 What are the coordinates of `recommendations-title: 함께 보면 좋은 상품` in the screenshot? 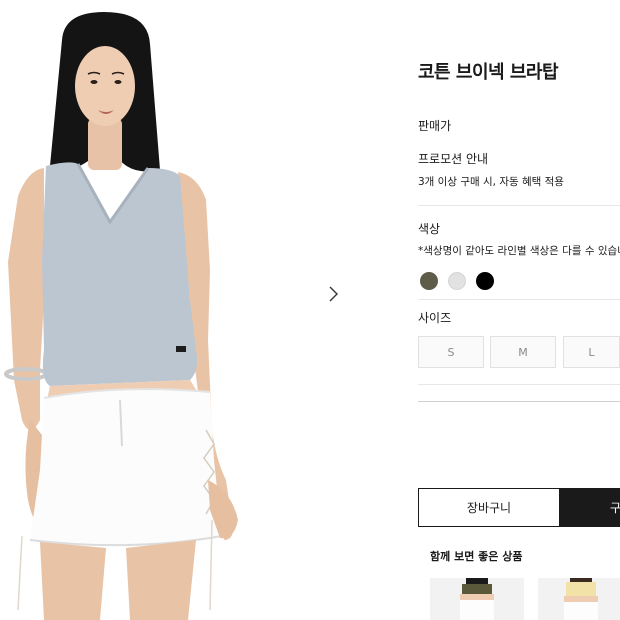 It's located at (476, 556).